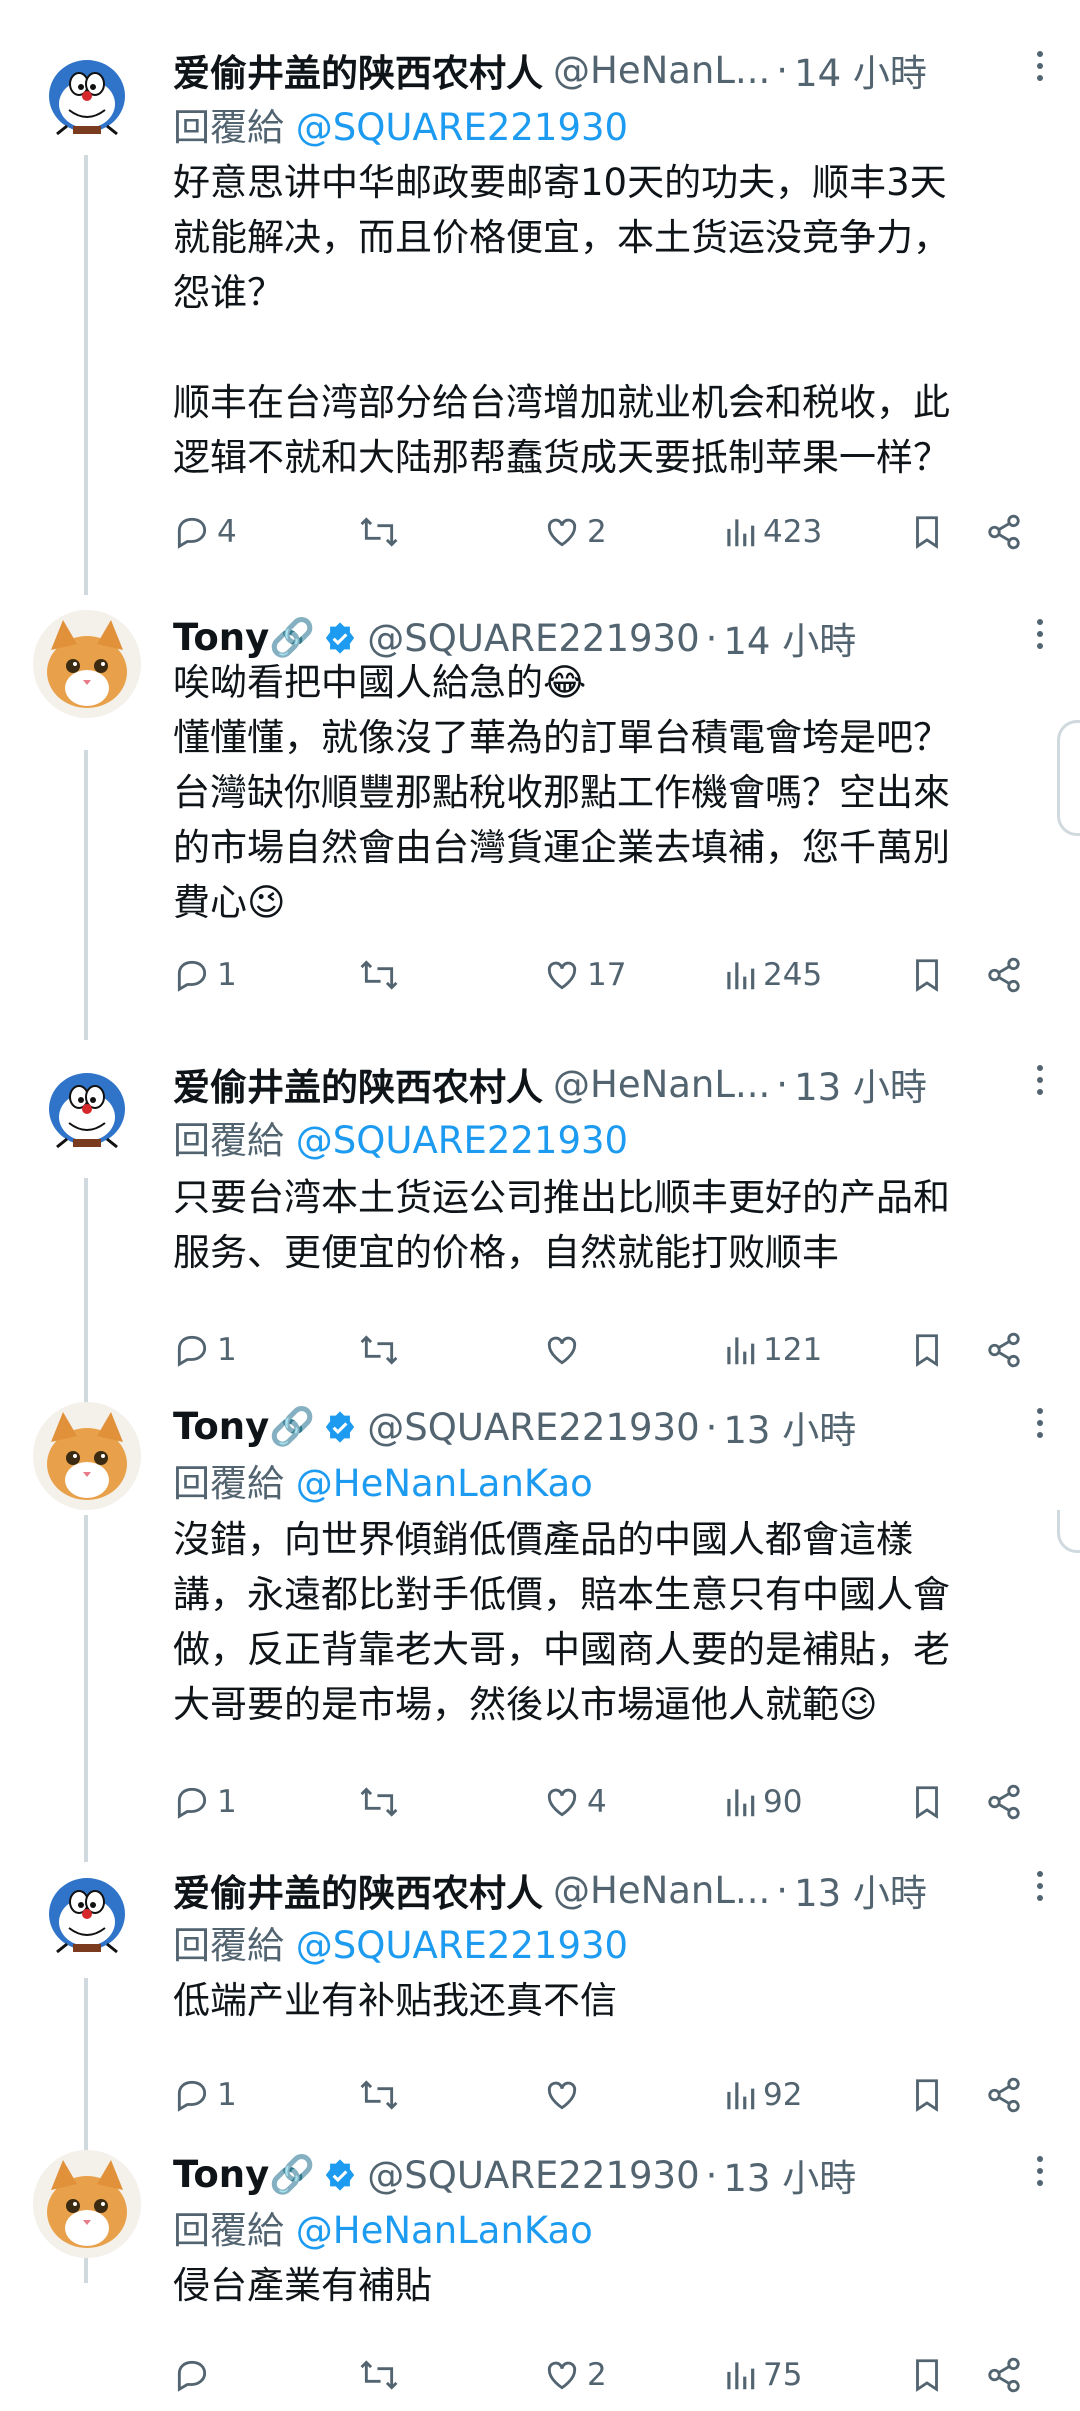 The width and height of the screenshot is (1080, 2411). Describe the element at coordinates (603, 2095) in the screenshot. I see `action-bar: 1 92` at that location.